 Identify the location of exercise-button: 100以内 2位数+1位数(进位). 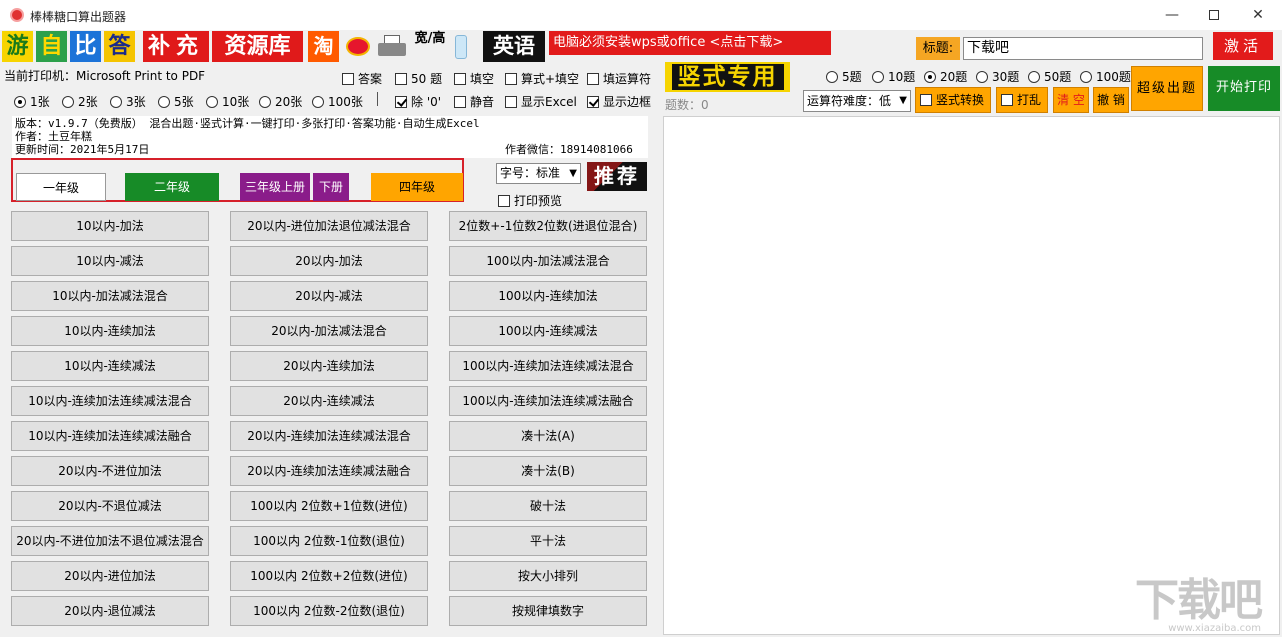
(329, 506).